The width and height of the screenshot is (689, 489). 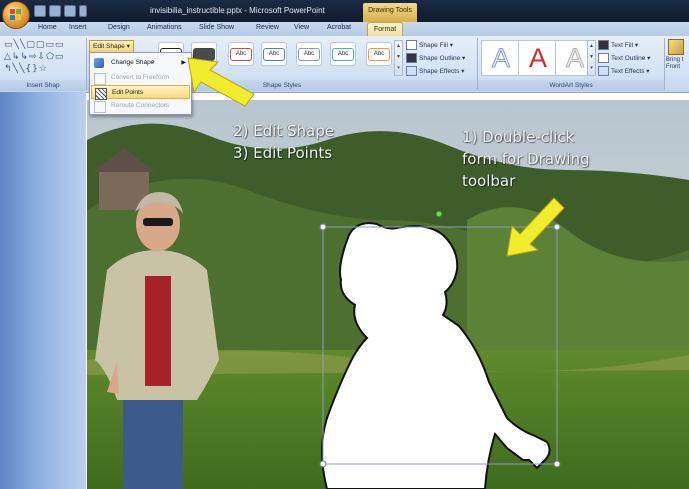 I want to click on text-outline-button: Text Outline ▾, so click(x=624, y=58).